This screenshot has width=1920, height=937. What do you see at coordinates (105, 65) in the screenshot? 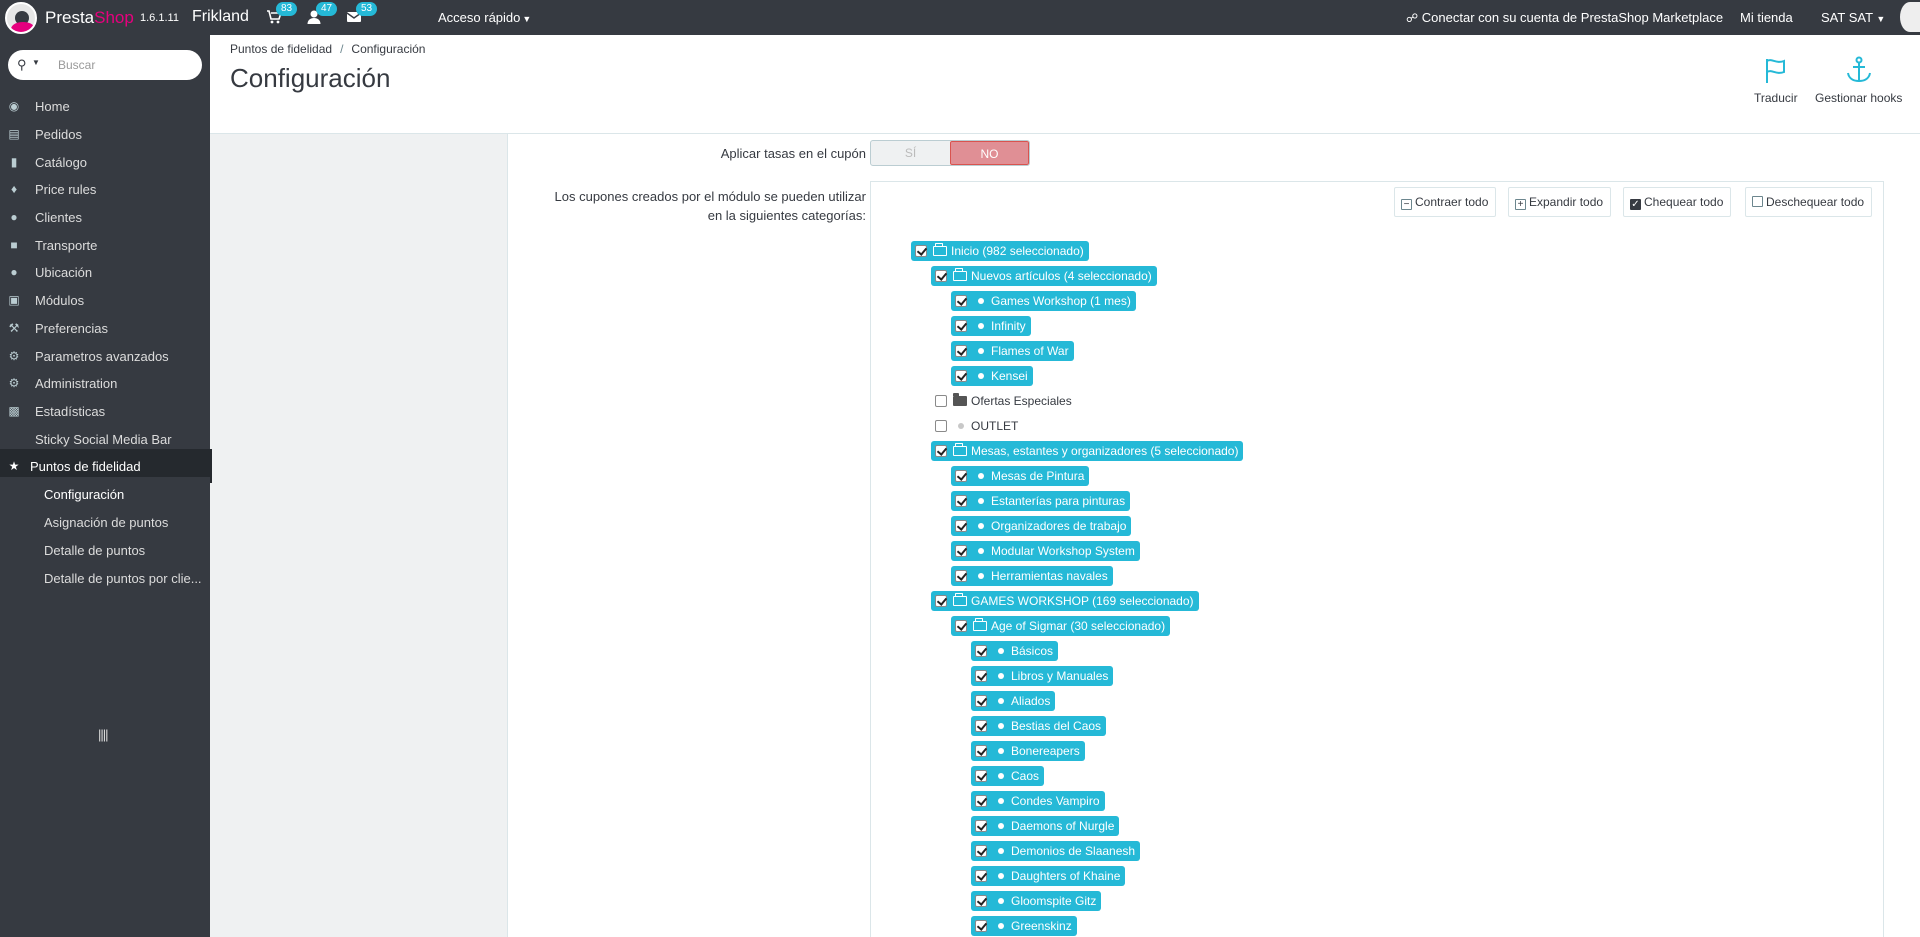
I see `search-box: ⚲ ▼ Buscar` at bounding box center [105, 65].